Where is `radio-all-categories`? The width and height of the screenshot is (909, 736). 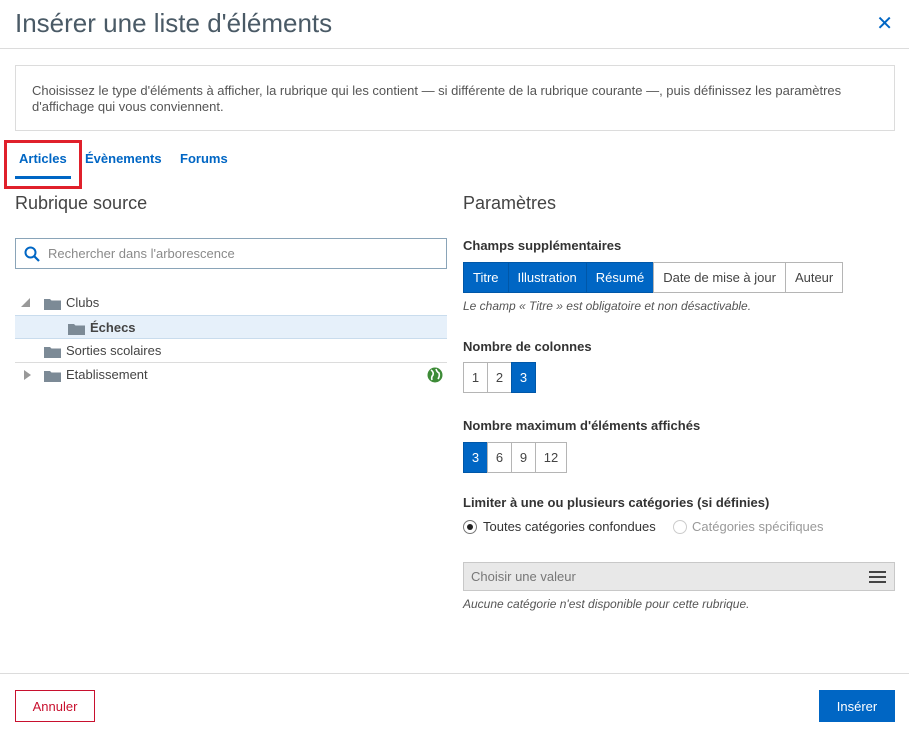
radio-all-categories is located at coordinates (470, 527).